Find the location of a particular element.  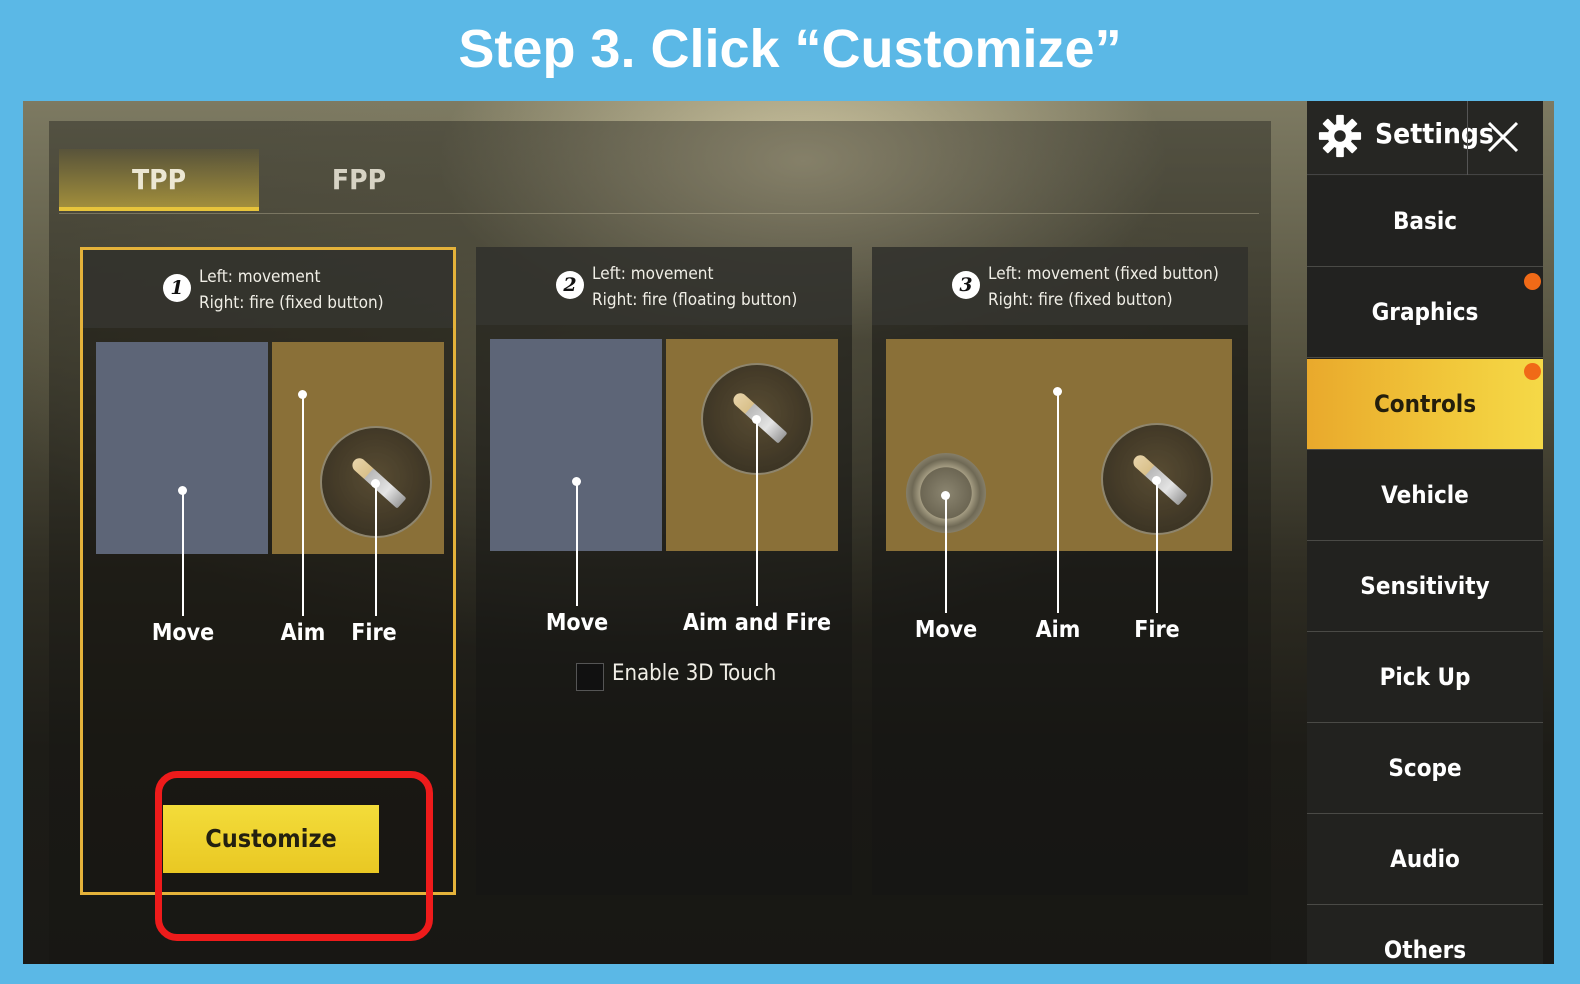

sidebar-item-label: Basic is located at coordinates (1425, 221).